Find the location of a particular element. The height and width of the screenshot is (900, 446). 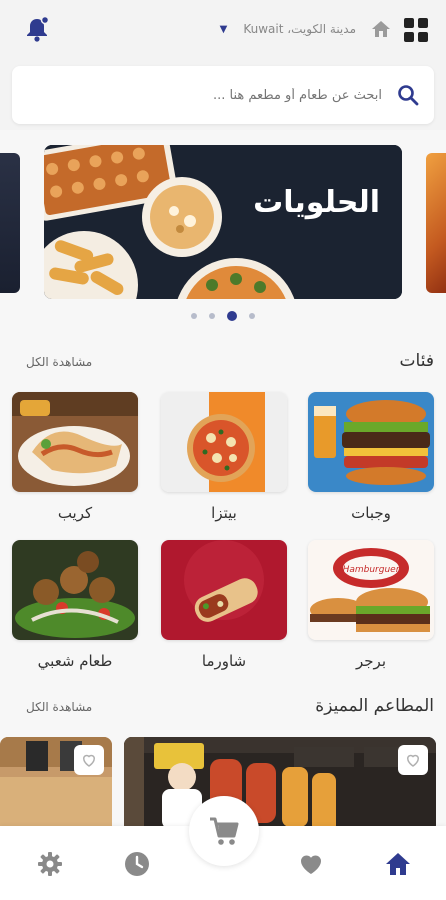

sweets-banner-image is located at coordinates (223, 222).